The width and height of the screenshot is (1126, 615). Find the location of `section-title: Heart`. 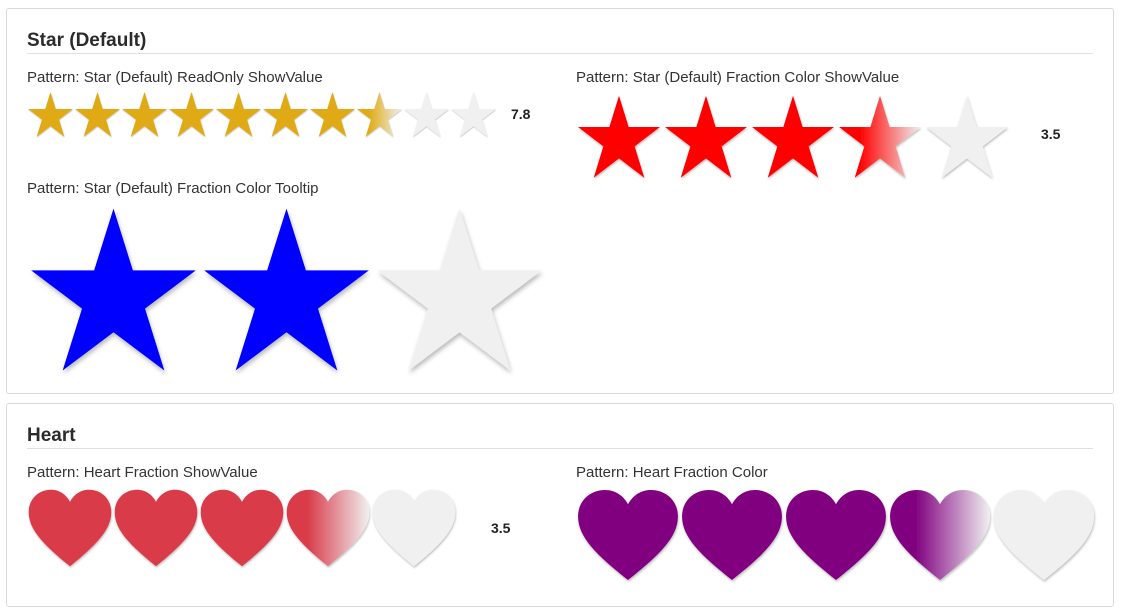

section-title: Heart is located at coordinates (51, 435).